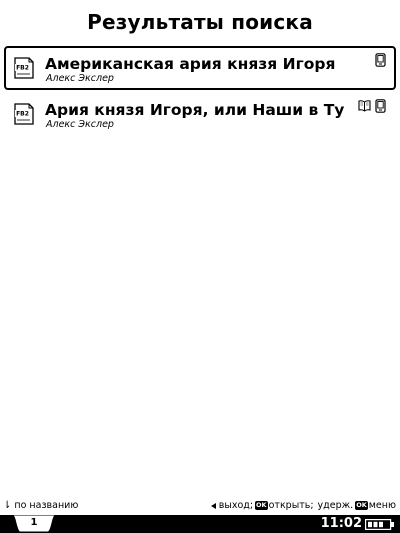 This screenshot has width=400, height=533. Describe the element at coordinates (200, 524) in the screenshot. I see `status-bar: 1 11:02` at that location.